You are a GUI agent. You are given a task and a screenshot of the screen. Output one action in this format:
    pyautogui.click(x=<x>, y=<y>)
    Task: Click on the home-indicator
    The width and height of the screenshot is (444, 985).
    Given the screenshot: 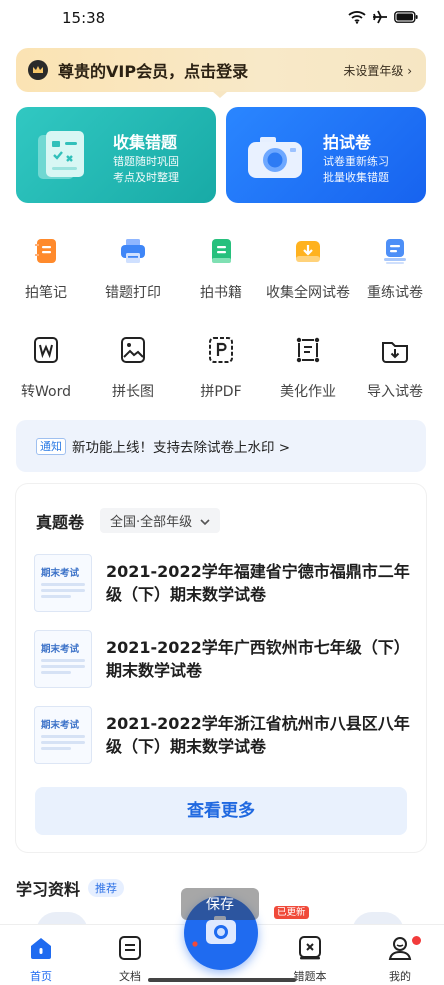 What is the action you would take?
    pyautogui.click(x=222, y=980)
    